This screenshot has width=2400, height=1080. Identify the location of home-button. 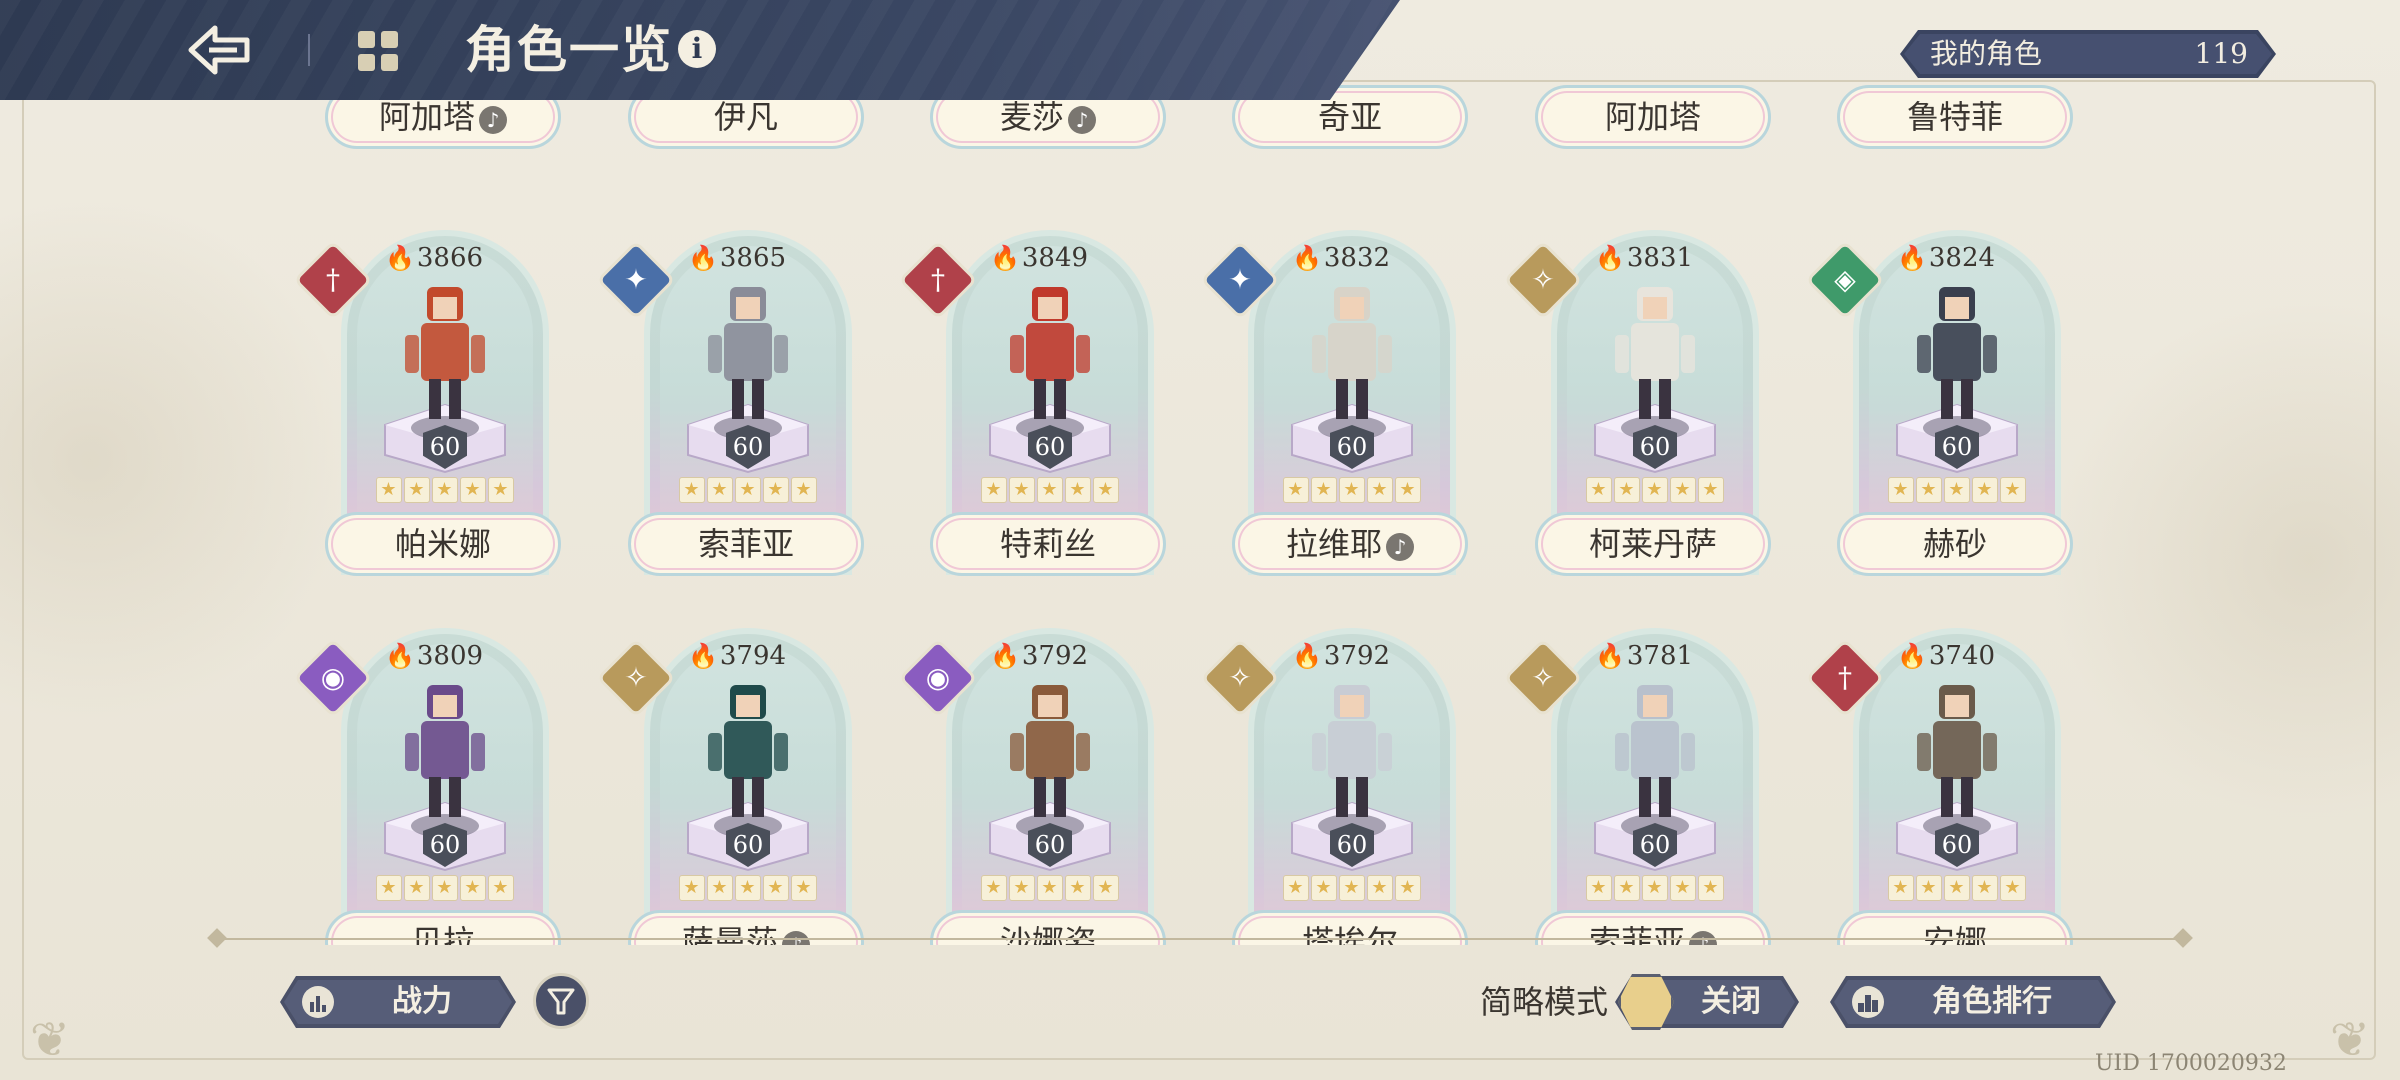
(378, 51).